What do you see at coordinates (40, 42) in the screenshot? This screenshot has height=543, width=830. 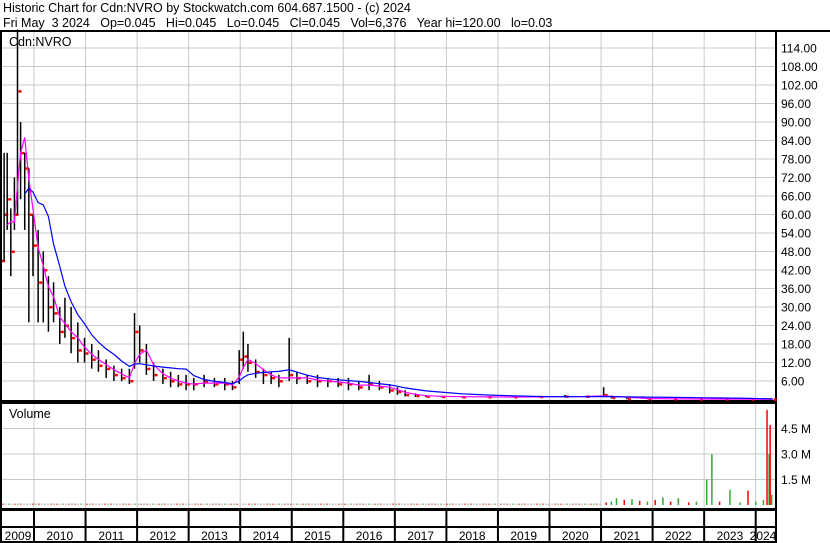 I see `symbol-label: Cdn:NVRO` at bounding box center [40, 42].